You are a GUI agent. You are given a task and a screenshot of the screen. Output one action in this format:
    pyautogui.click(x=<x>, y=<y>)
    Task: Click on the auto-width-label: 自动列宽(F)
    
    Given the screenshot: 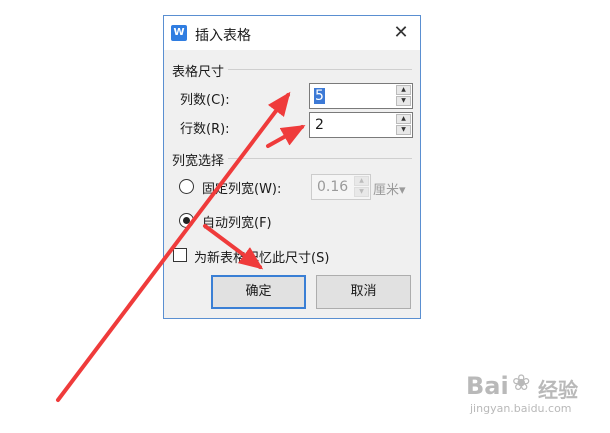 What is the action you would take?
    pyautogui.click(x=237, y=221)
    